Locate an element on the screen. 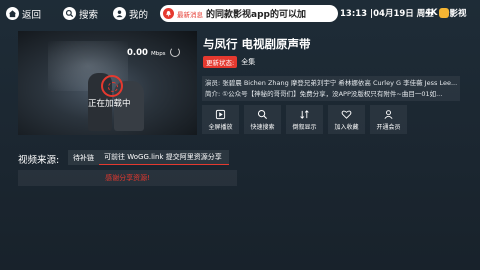 This screenshot has height=270, width=480. mine-button: 我的 is located at coordinates (130, 13).